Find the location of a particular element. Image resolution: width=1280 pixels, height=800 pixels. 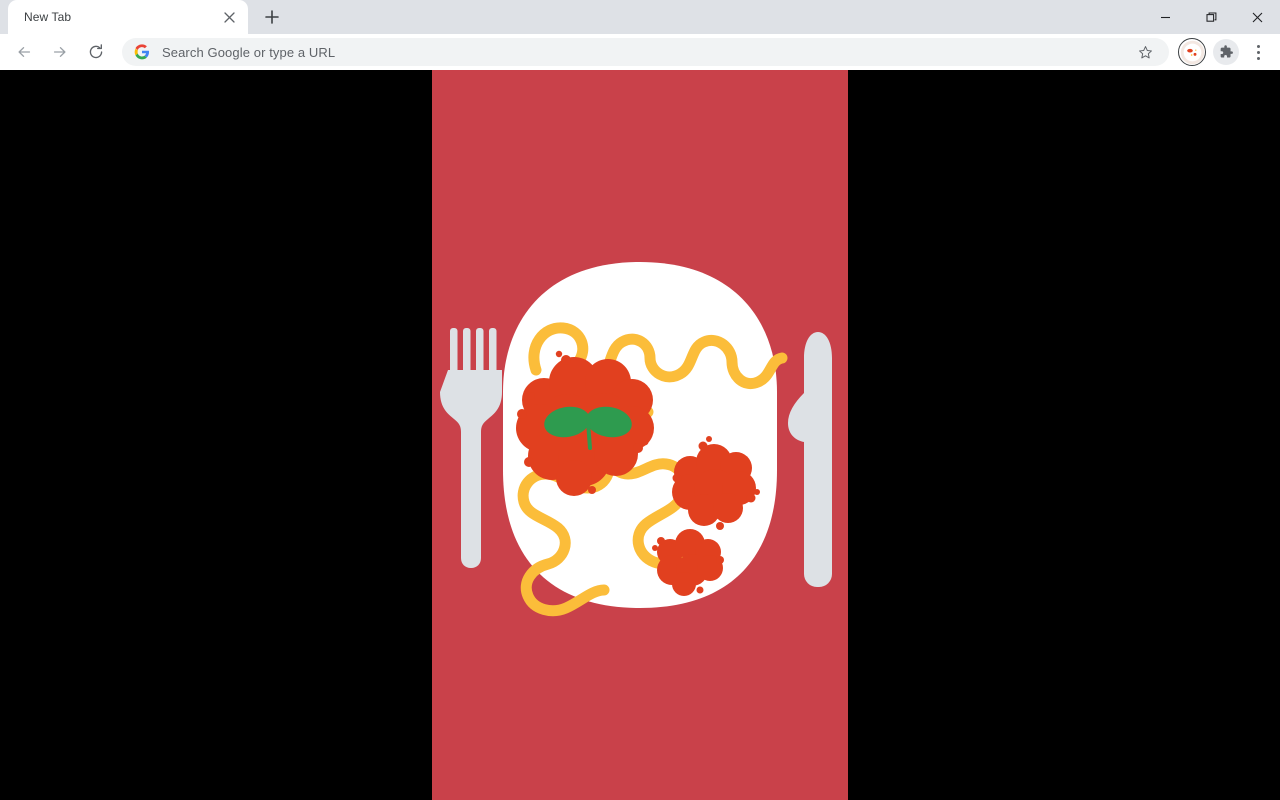

new-tab-button is located at coordinates (272, 17).